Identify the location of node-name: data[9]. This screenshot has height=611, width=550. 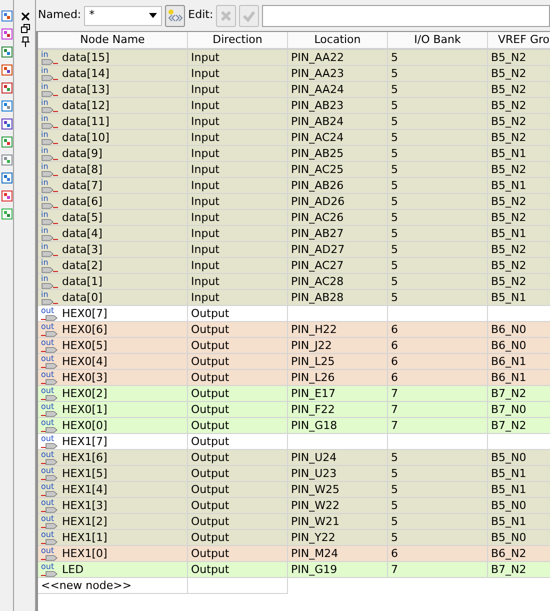
(82, 153).